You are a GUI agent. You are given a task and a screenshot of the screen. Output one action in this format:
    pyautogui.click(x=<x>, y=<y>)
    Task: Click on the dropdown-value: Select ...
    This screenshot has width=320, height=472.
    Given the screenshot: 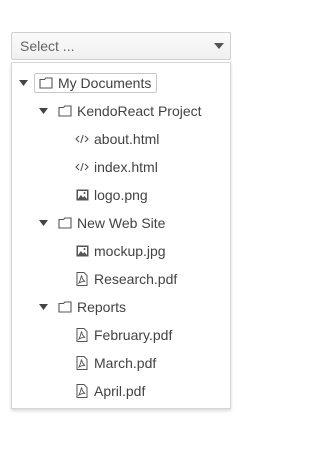 What is the action you would take?
    pyautogui.click(x=47, y=46)
    